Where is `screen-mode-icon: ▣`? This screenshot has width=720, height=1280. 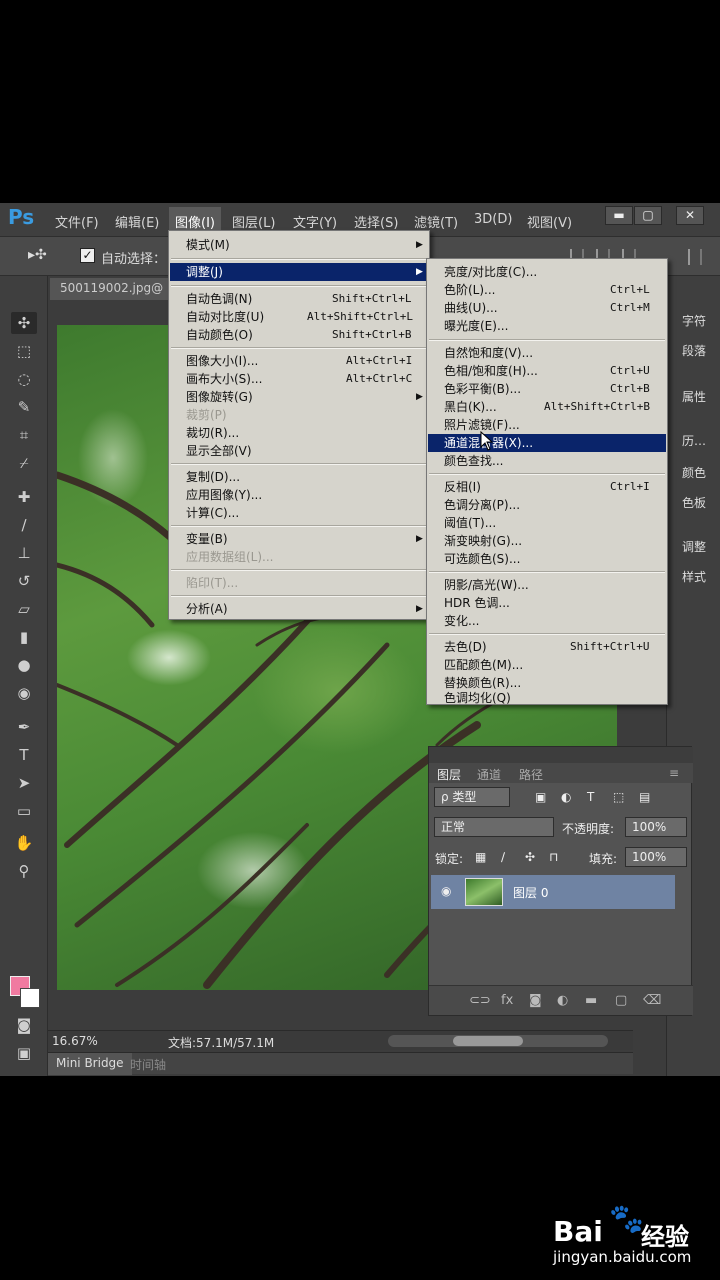
screen-mode-icon: ▣ is located at coordinates (24, 1053).